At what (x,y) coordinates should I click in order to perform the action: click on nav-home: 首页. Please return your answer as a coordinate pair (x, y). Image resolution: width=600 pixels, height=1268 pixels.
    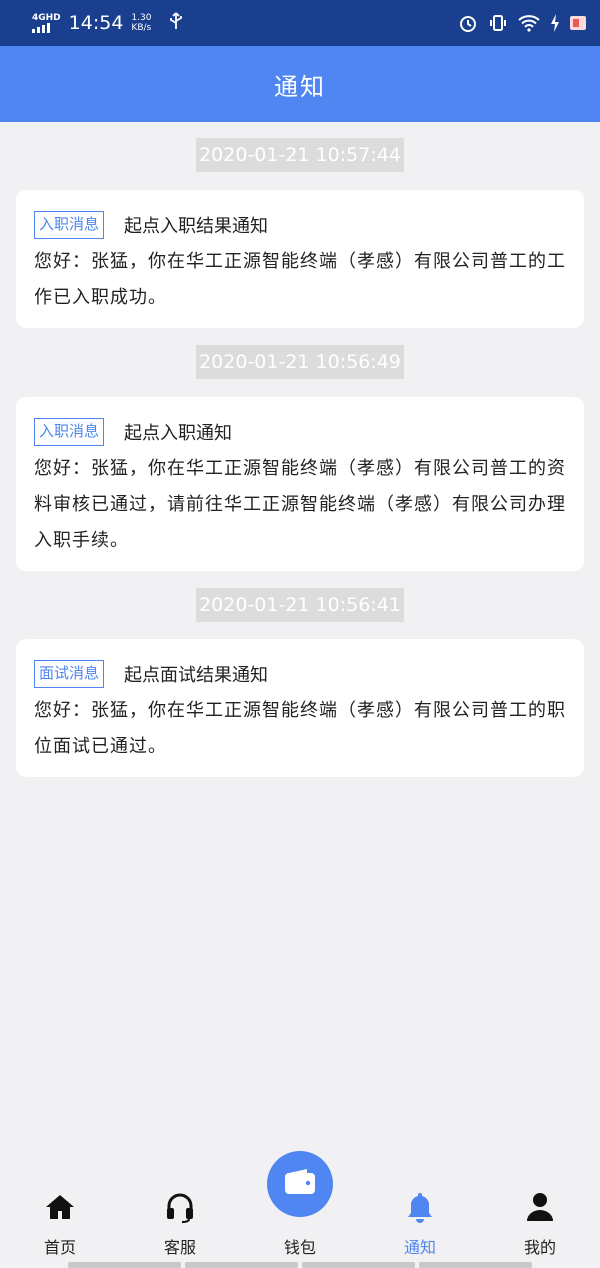
    Looking at the image, I should click on (60, 1224).